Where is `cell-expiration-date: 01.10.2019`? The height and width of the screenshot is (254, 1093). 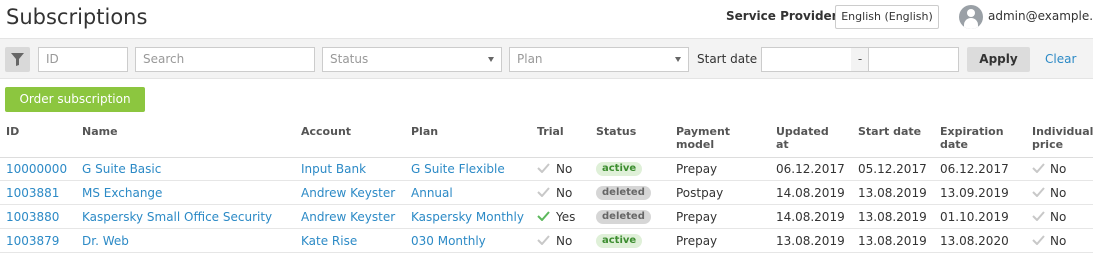 cell-expiration-date: 01.10.2019 is located at coordinates (974, 217).